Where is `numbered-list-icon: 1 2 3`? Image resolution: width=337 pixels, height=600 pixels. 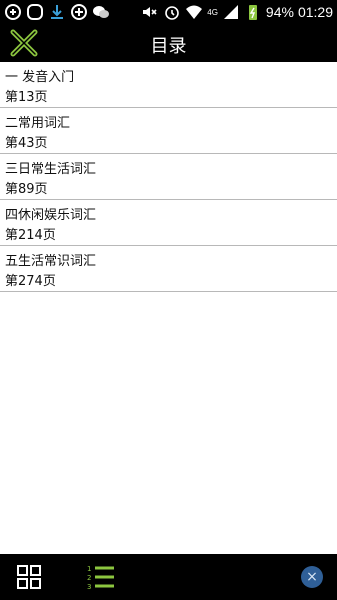
numbered-list-icon: 1 2 3 is located at coordinates (101, 577).